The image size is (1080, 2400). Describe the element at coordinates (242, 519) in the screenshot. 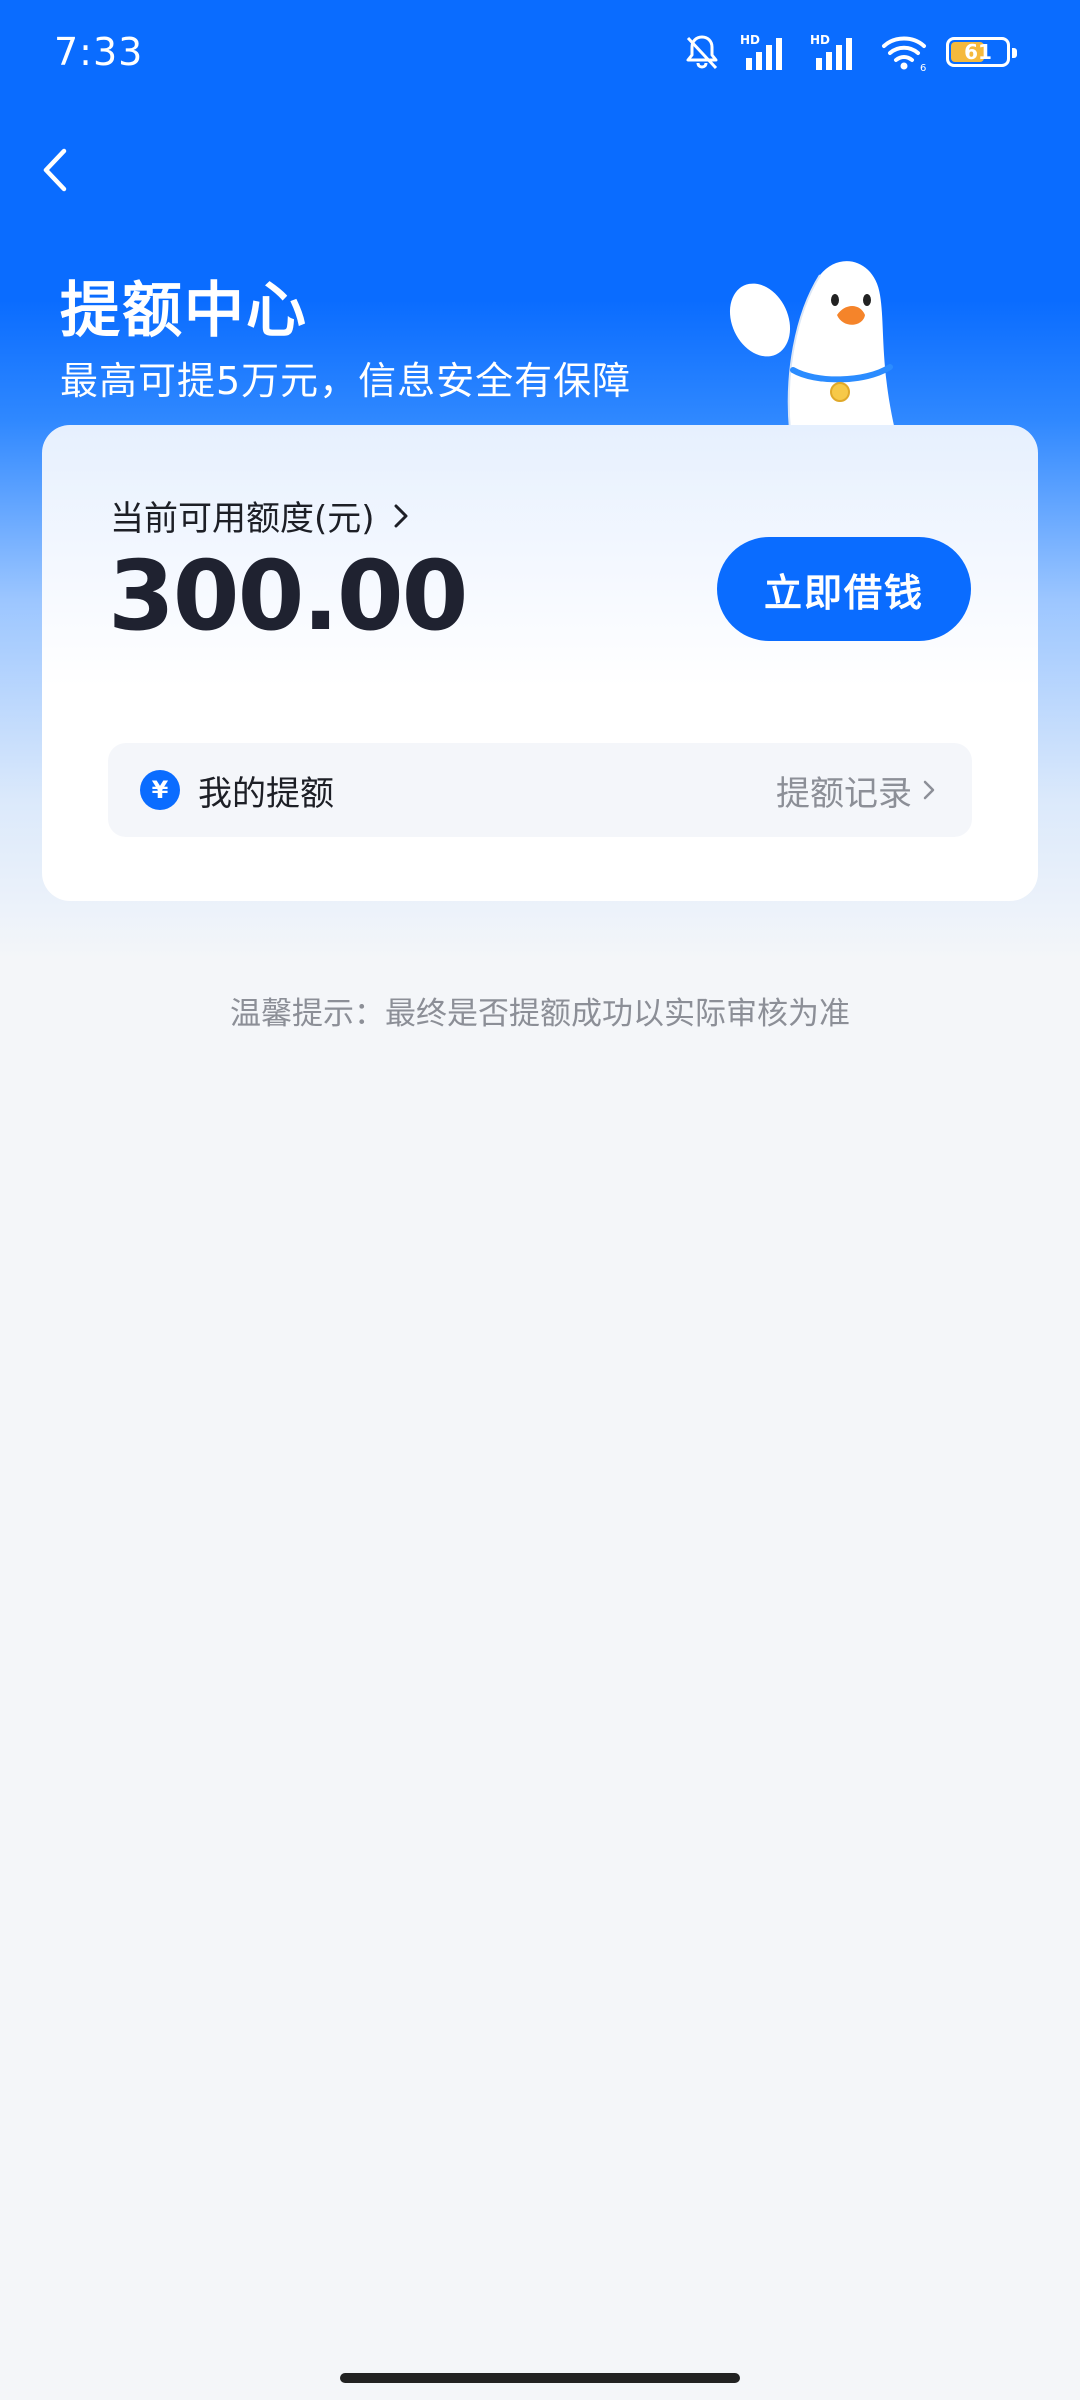

I see `limit-label: 当前可用额度(元)` at that location.